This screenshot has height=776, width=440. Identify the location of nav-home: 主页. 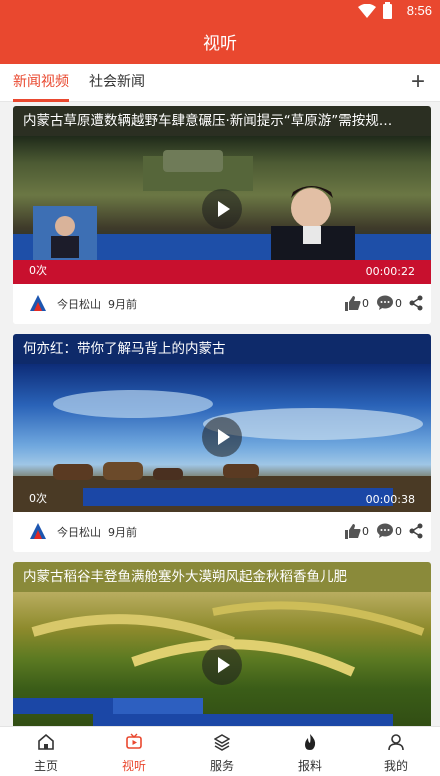
(46, 751).